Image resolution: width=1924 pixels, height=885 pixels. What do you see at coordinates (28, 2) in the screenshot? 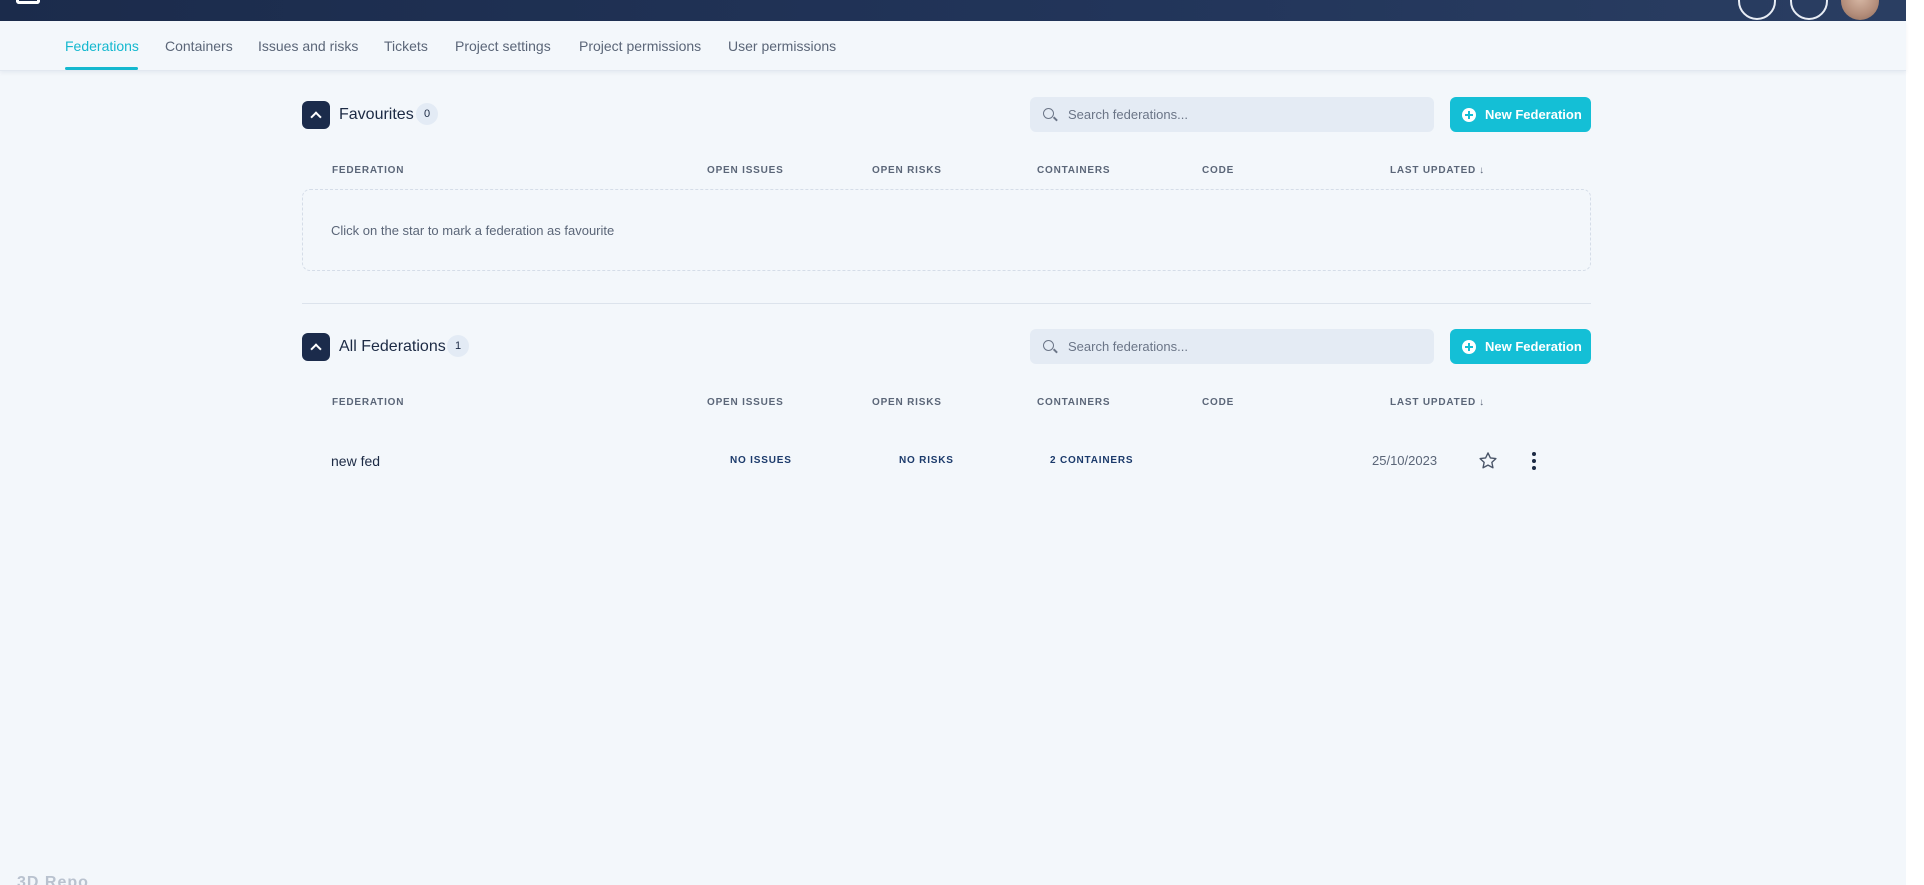
I see `app-logo-icon` at bounding box center [28, 2].